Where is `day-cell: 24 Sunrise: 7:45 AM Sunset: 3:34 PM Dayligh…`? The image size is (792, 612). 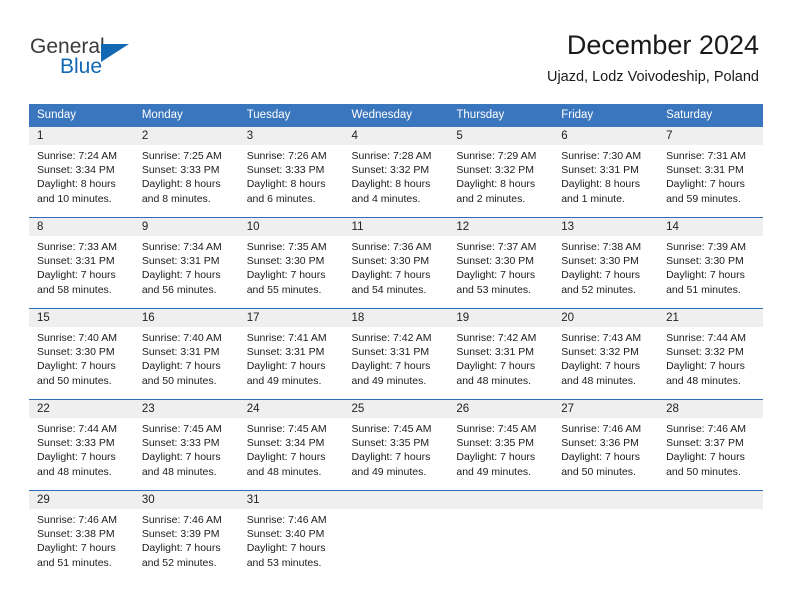
day-cell: 24 Sunrise: 7:45 AM Sunset: 3:34 PM Dayligh… is located at coordinates (291, 445).